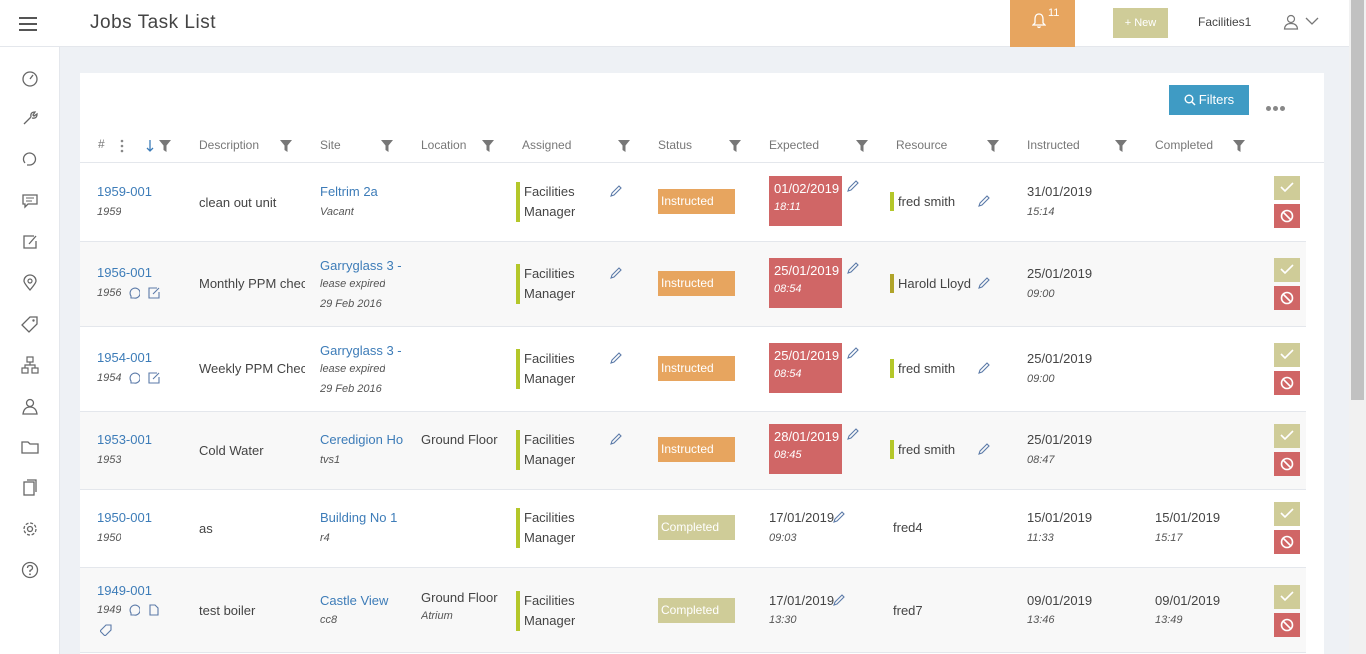 The image size is (1366, 654). I want to click on job-sub-number: 1950, so click(109, 538).